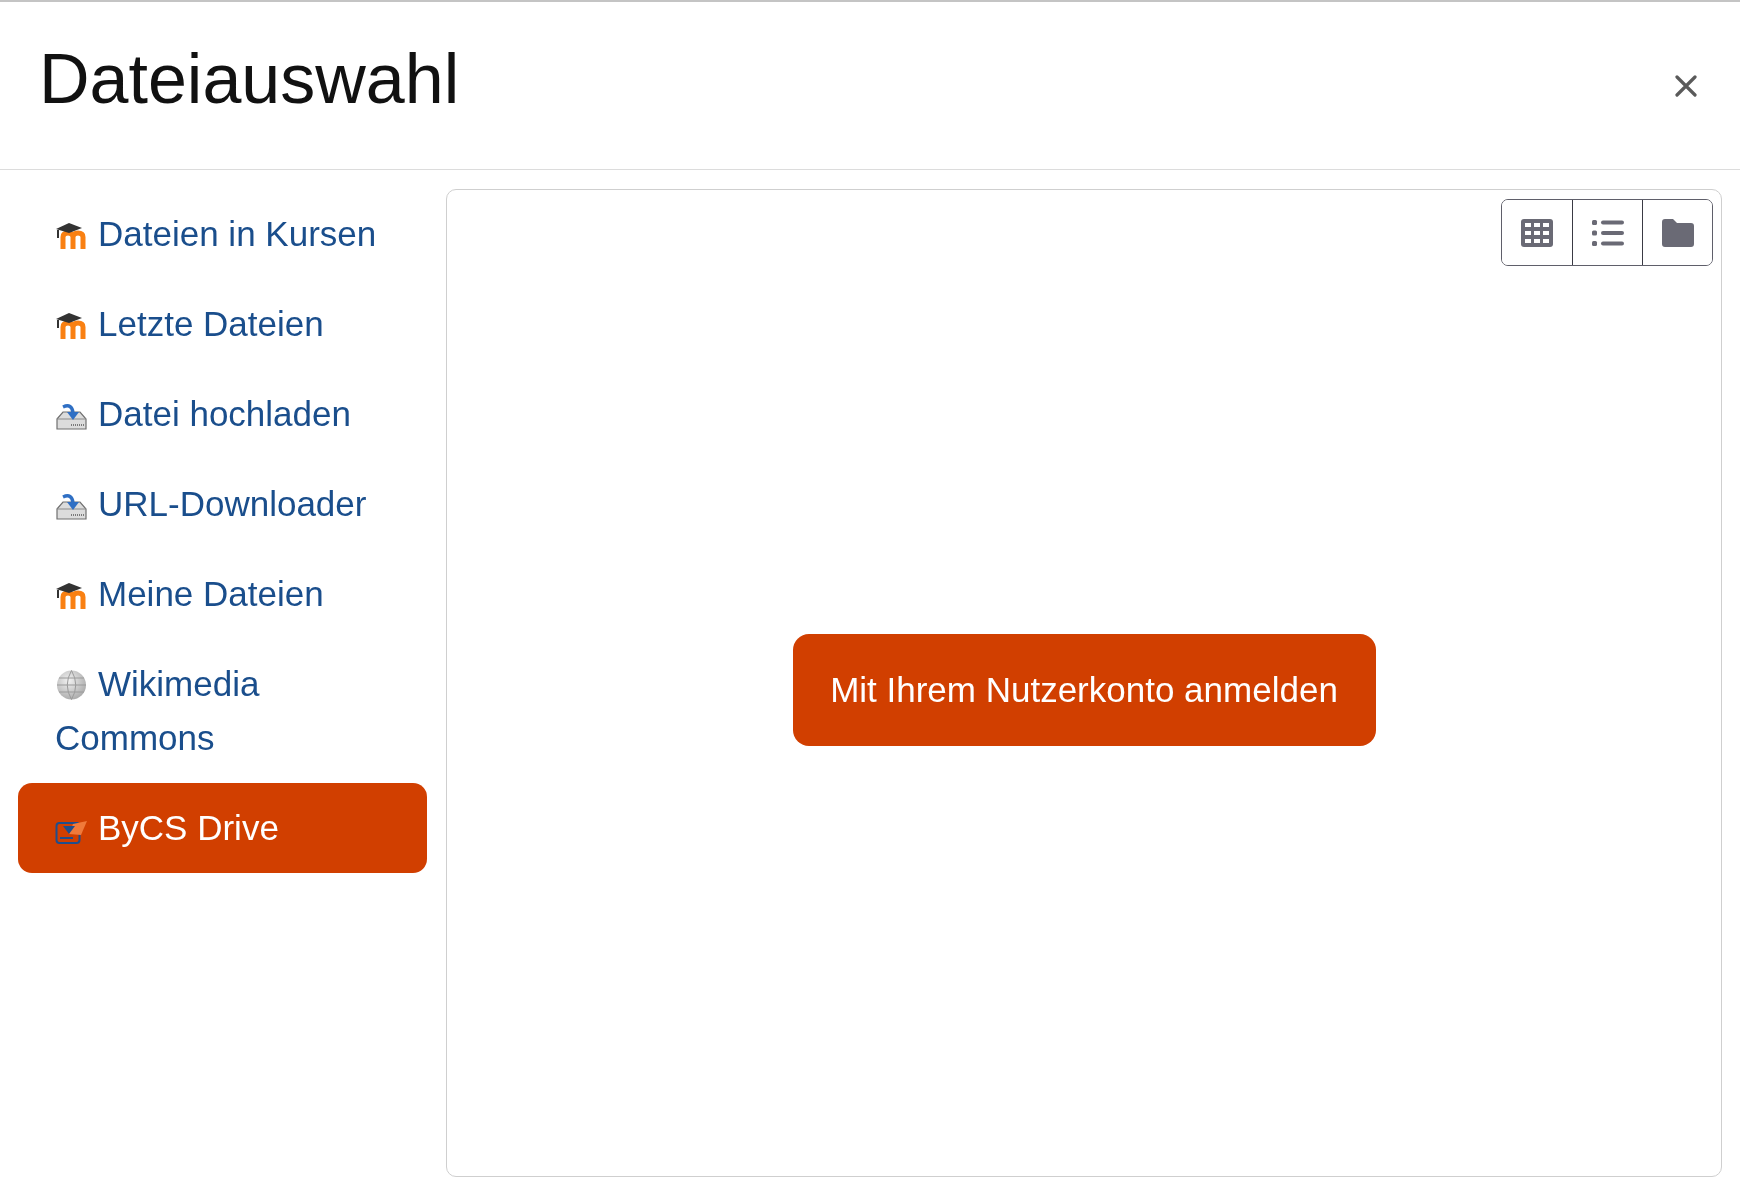 Image resolution: width=1740 pixels, height=1202 pixels. I want to click on folder-icon, so click(1677, 232).